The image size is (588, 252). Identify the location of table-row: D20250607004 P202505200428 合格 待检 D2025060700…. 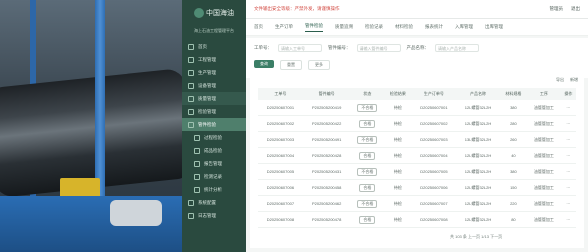
(417, 155).